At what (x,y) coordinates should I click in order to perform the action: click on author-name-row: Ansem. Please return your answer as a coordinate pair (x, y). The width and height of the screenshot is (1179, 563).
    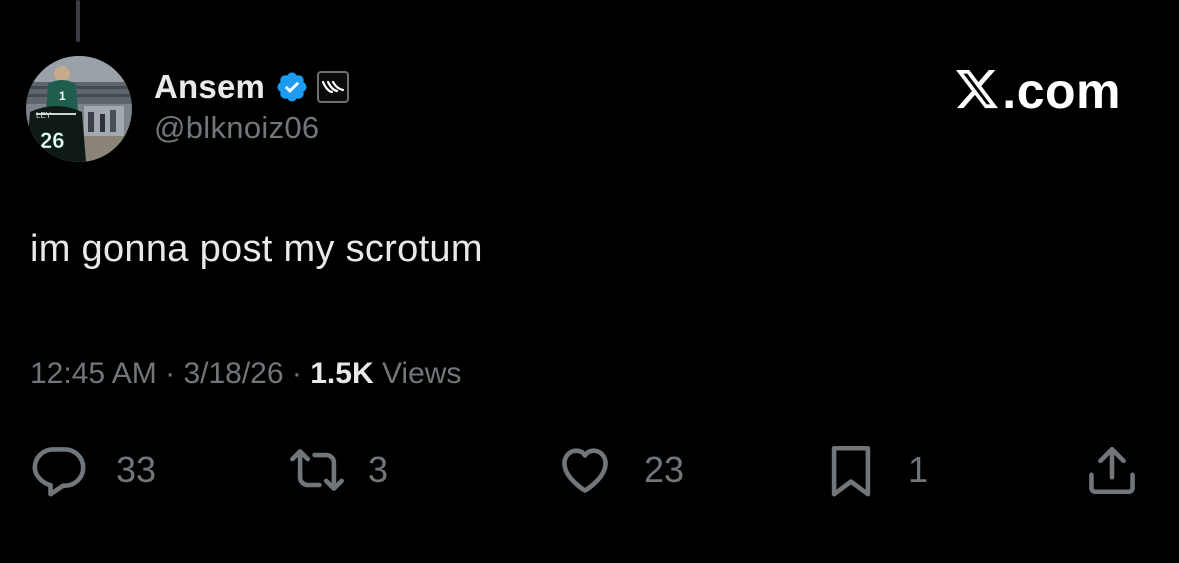
    Looking at the image, I should click on (252, 87).